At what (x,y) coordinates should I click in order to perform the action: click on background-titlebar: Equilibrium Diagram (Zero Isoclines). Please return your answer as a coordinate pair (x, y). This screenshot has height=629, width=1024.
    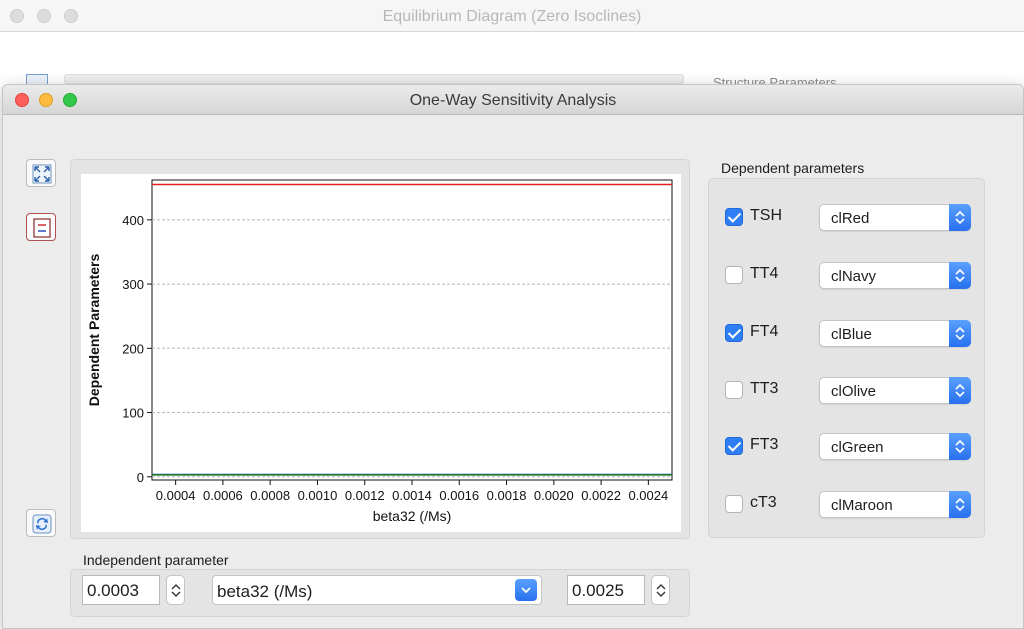
    Looking at the image, I should click on (512, 16).